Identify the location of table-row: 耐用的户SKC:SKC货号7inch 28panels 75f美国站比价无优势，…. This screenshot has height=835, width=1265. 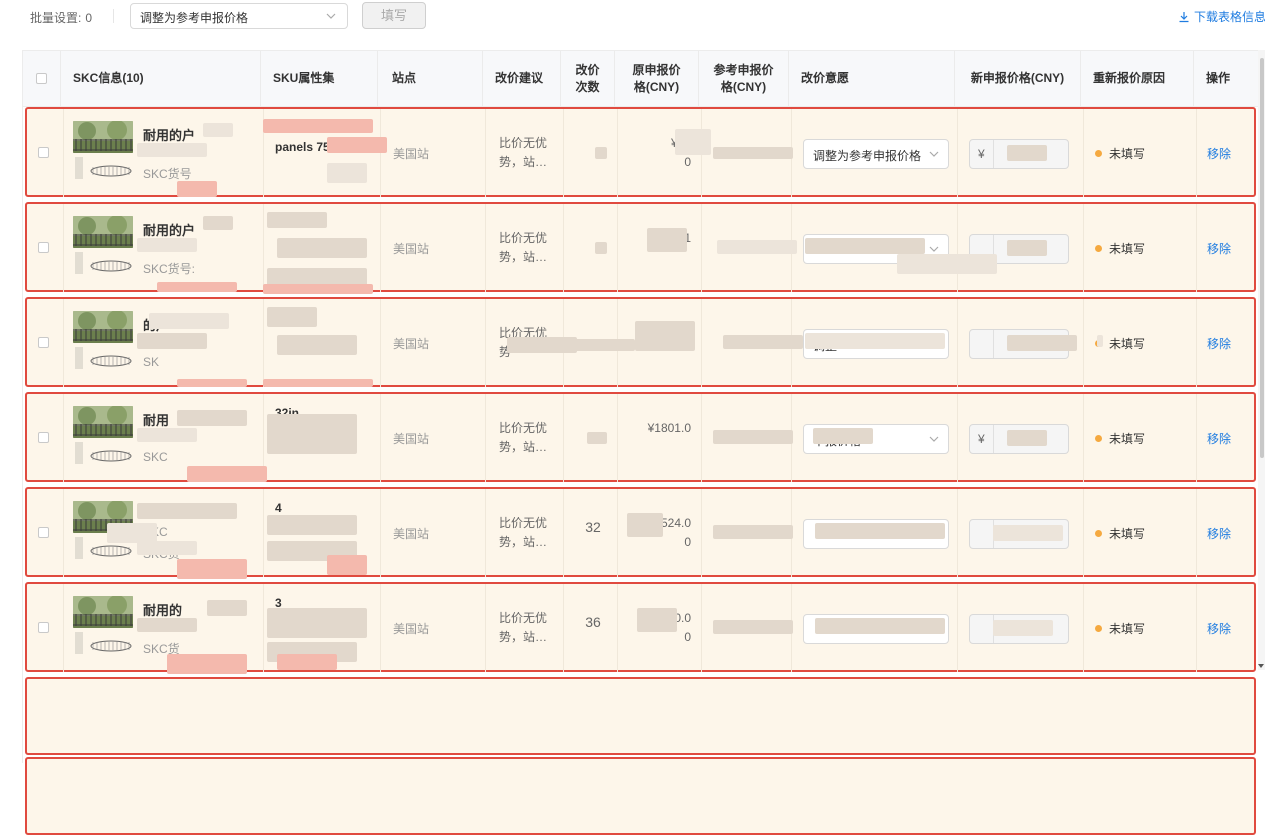
(640, 152).